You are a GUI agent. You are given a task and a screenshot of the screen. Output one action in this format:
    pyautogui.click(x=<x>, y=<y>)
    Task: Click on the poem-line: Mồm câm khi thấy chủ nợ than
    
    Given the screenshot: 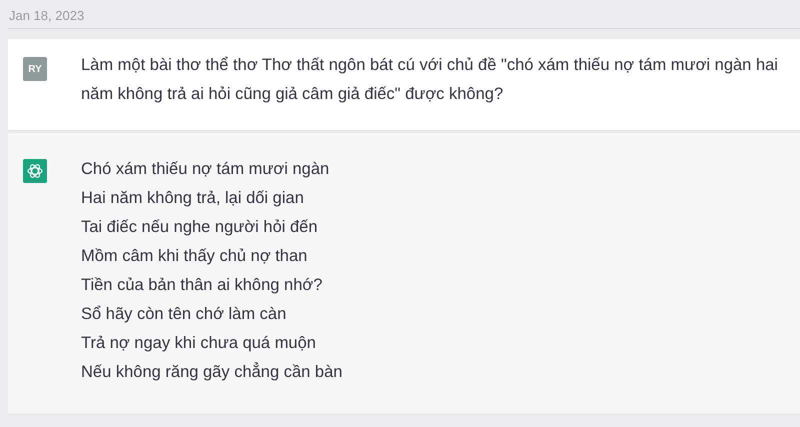 What is the action you would take?
    pyautogui.click(x=194, y=256)
    